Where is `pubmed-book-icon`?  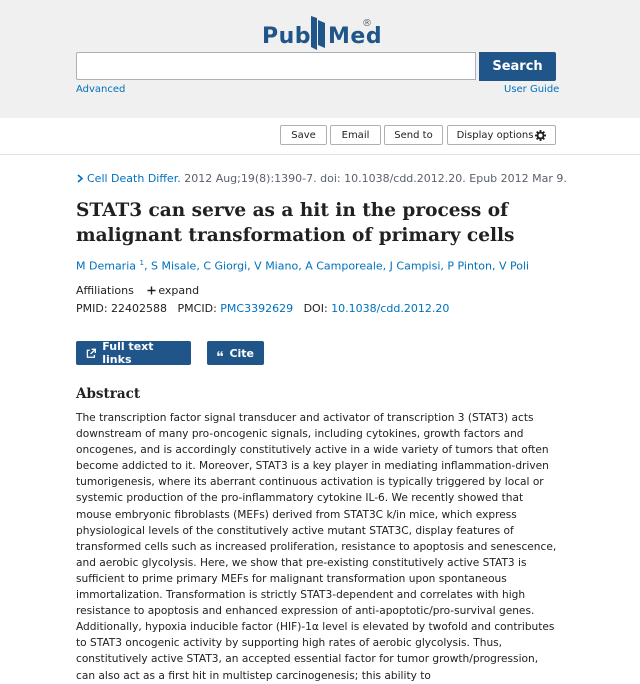 pubmed-book-icon is located at coordinates (318, 33).